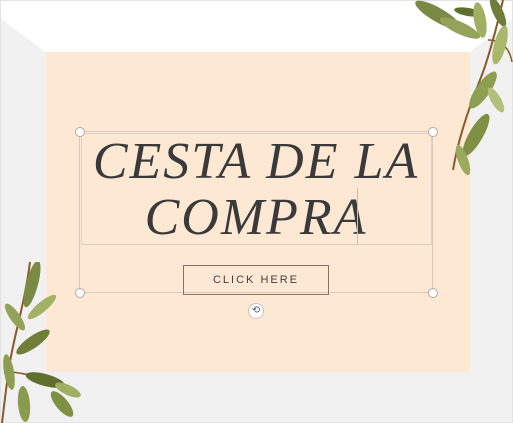 The height and width of the screenshot is (423, 513). What do you see at coordinates (357, 216) in the screenshot?
I see `text-caret` at bounding box center [357, 216].